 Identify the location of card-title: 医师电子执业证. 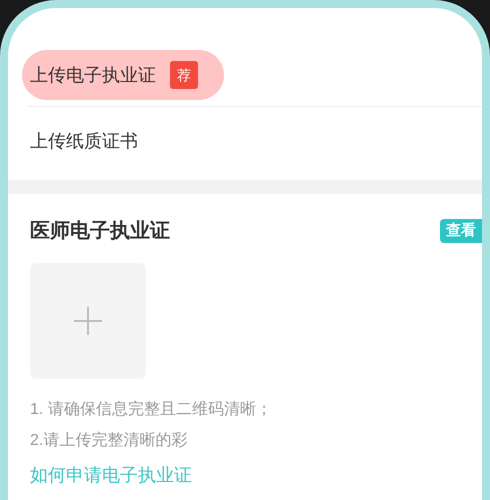
(100, 231).